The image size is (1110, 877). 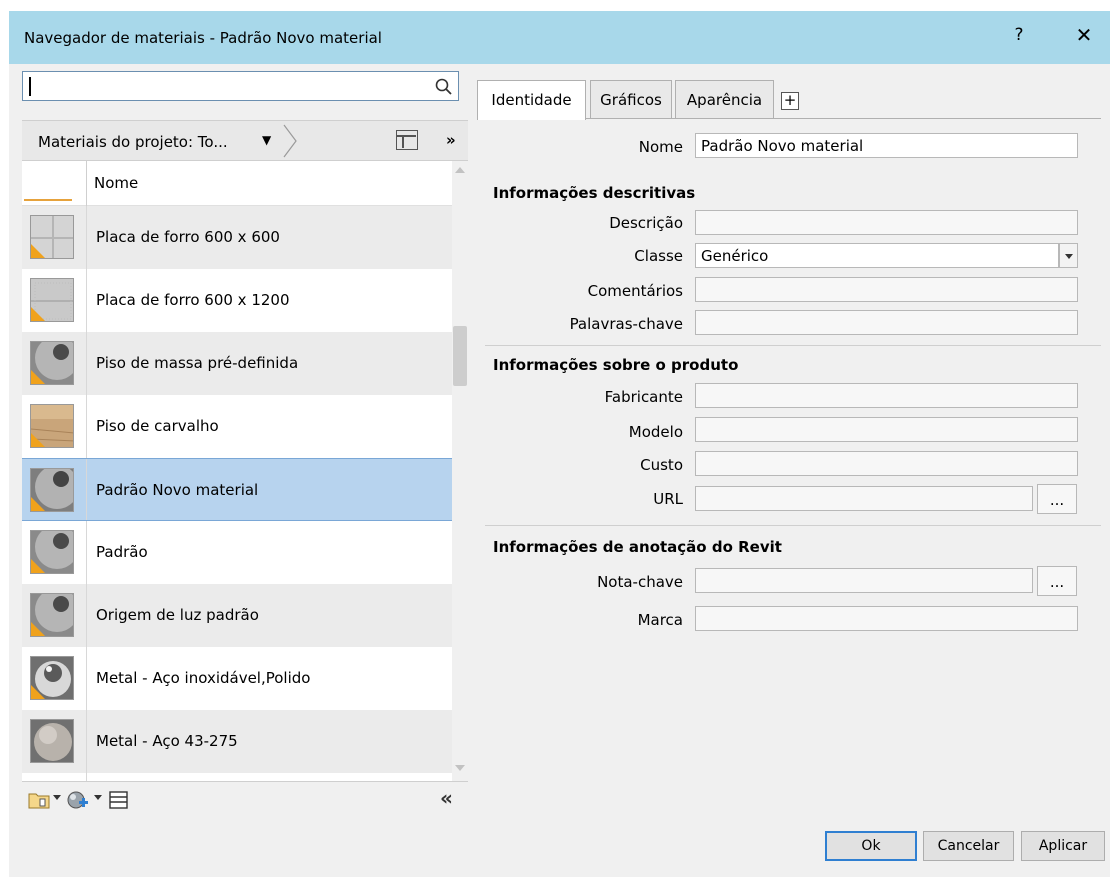 I want to click on list-header: Nome, so click(x=237, y=183).